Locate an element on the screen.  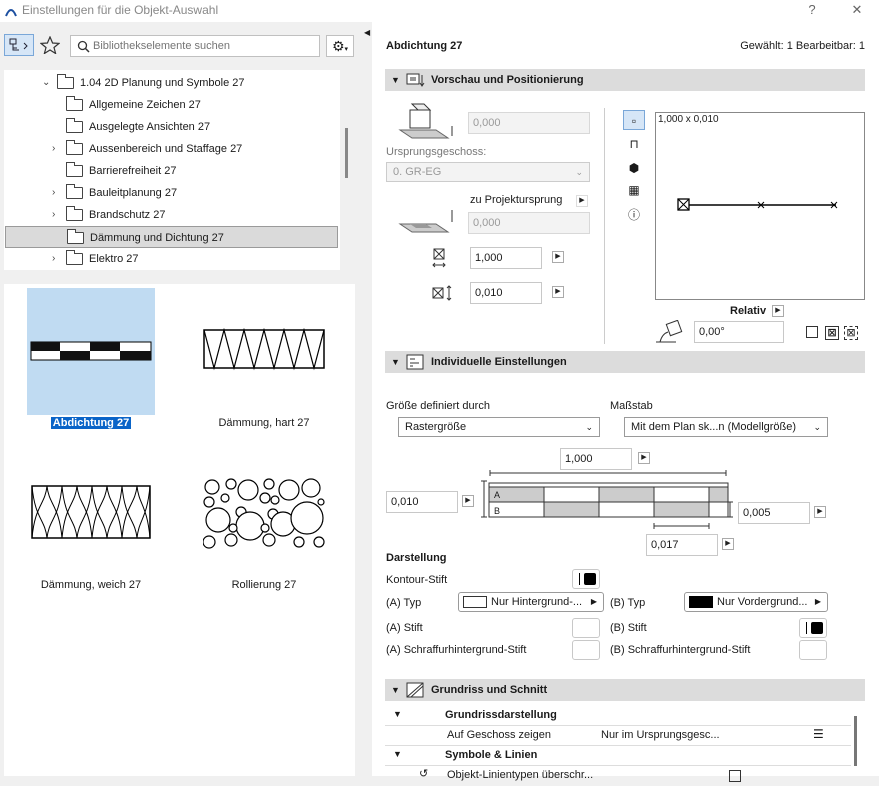
section-preview-header: ▼ Vorschau und Positionierung is located at coordinates (625, 80).